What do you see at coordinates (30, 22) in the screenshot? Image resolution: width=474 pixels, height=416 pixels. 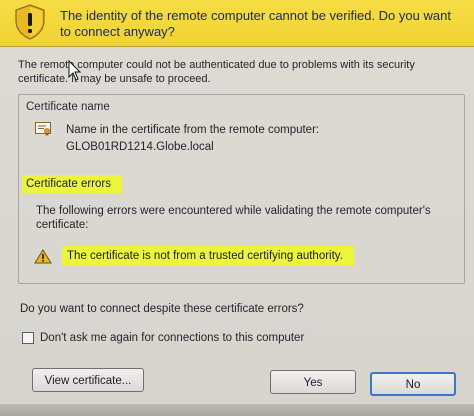 I see `warning-shield-icon` at bounding box center [30, 22].